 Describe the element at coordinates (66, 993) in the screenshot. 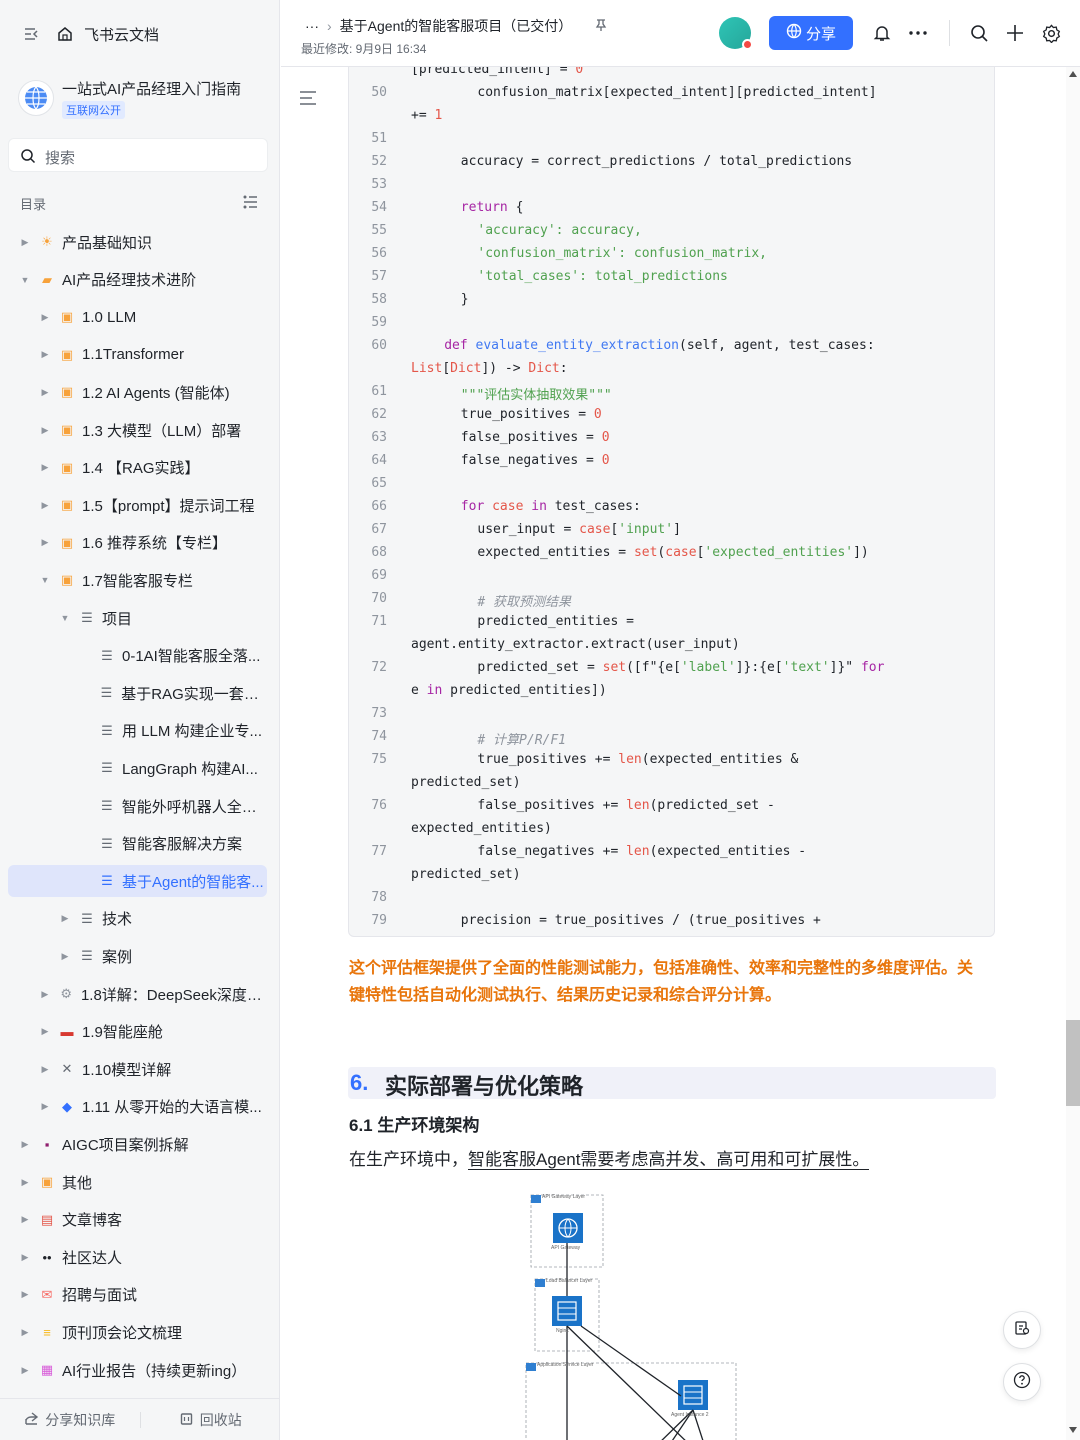

I see `gear-icon: ⚙` at that location.